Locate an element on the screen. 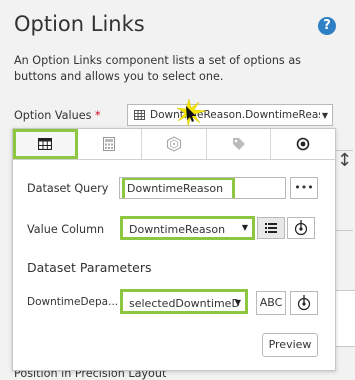  background-field is located at coordinates (345, 318).